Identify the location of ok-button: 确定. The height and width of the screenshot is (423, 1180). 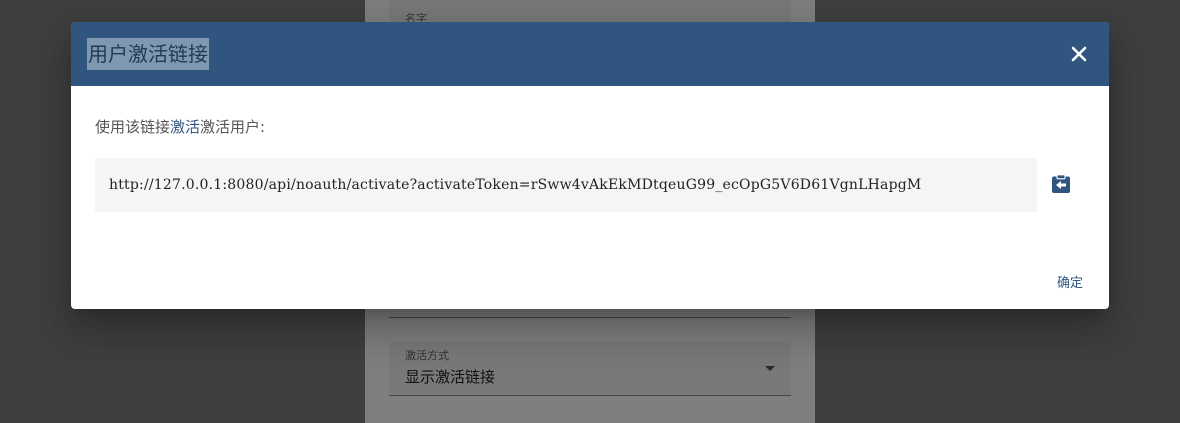
(1070, 281).